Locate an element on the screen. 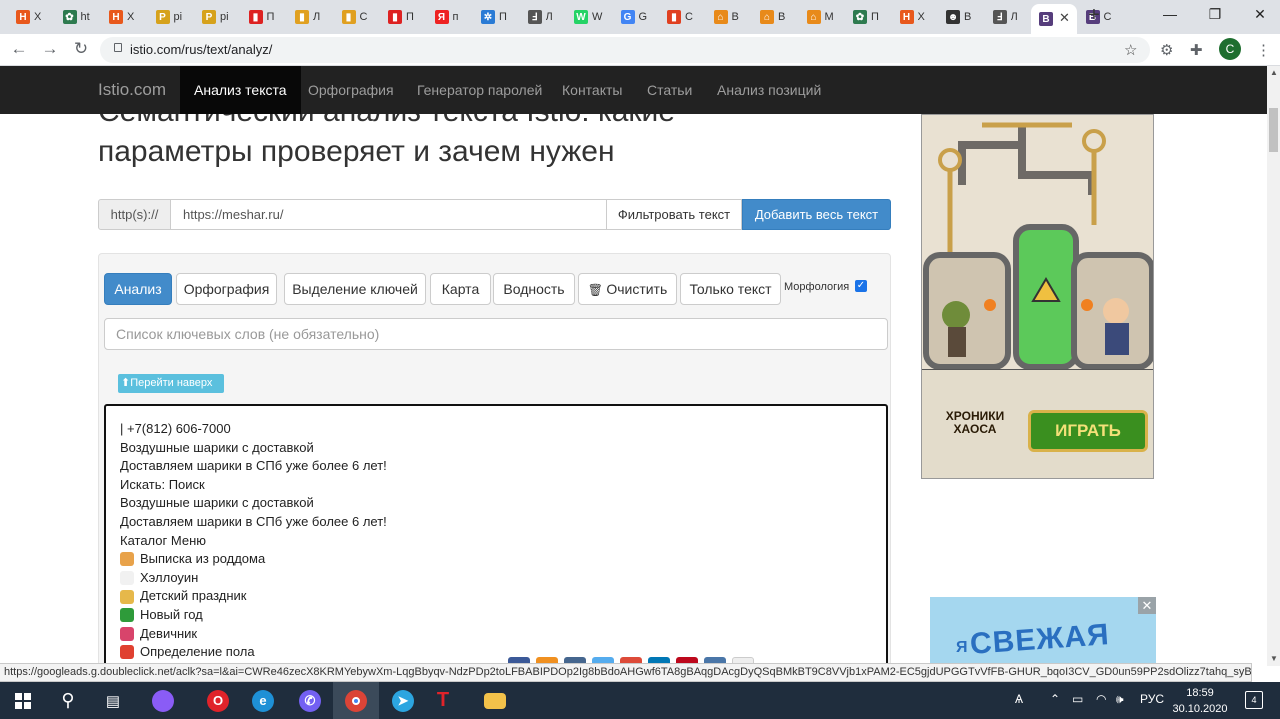  analysis-button: Анализ is located at coordinates (138, 289).